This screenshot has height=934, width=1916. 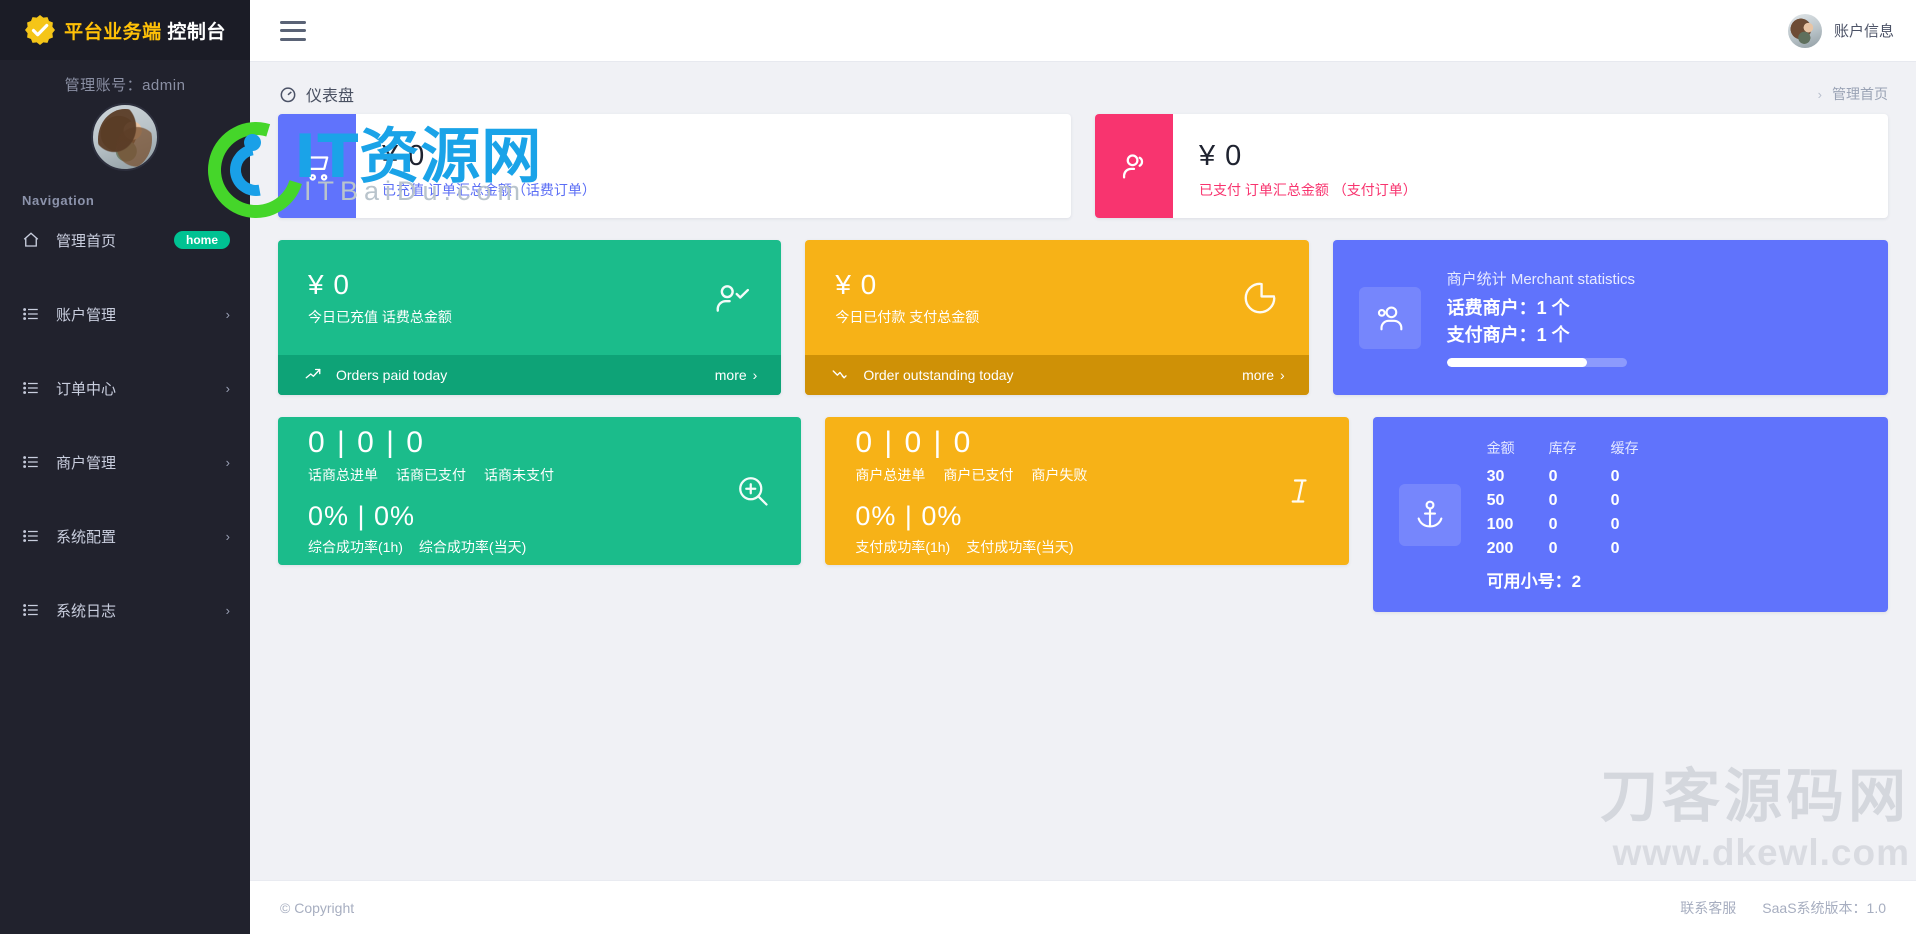 I want to click on shopping-cart-icon, so click(x=317, y=166).